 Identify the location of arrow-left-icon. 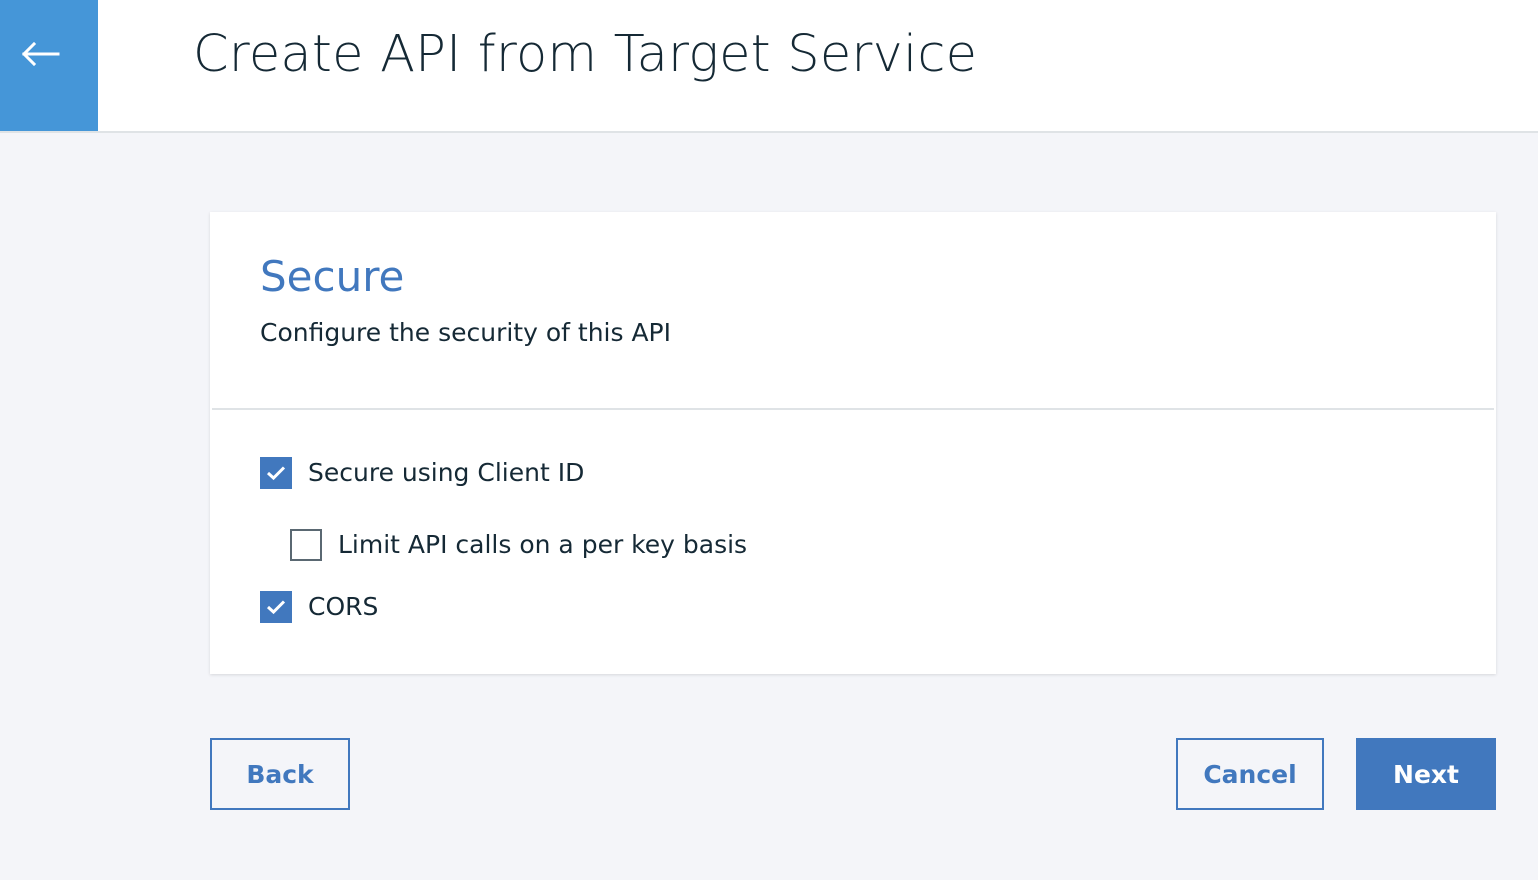
(40, 53).